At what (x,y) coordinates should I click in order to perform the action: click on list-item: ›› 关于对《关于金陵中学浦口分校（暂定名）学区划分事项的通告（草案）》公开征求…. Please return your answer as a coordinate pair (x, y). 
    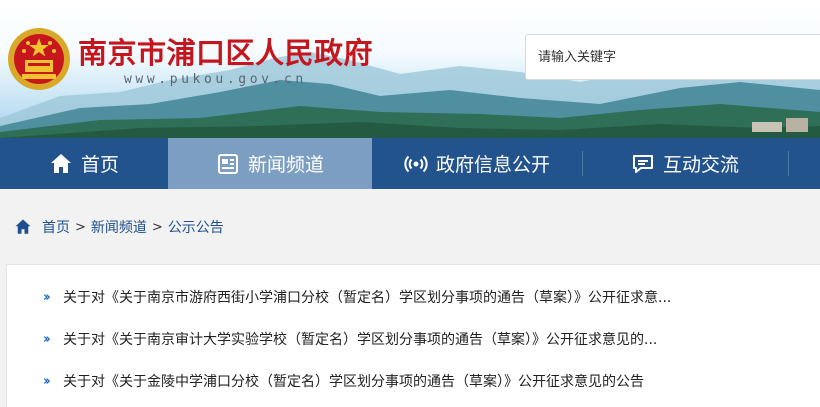
    Looking at the image, I should click on (343, 381).